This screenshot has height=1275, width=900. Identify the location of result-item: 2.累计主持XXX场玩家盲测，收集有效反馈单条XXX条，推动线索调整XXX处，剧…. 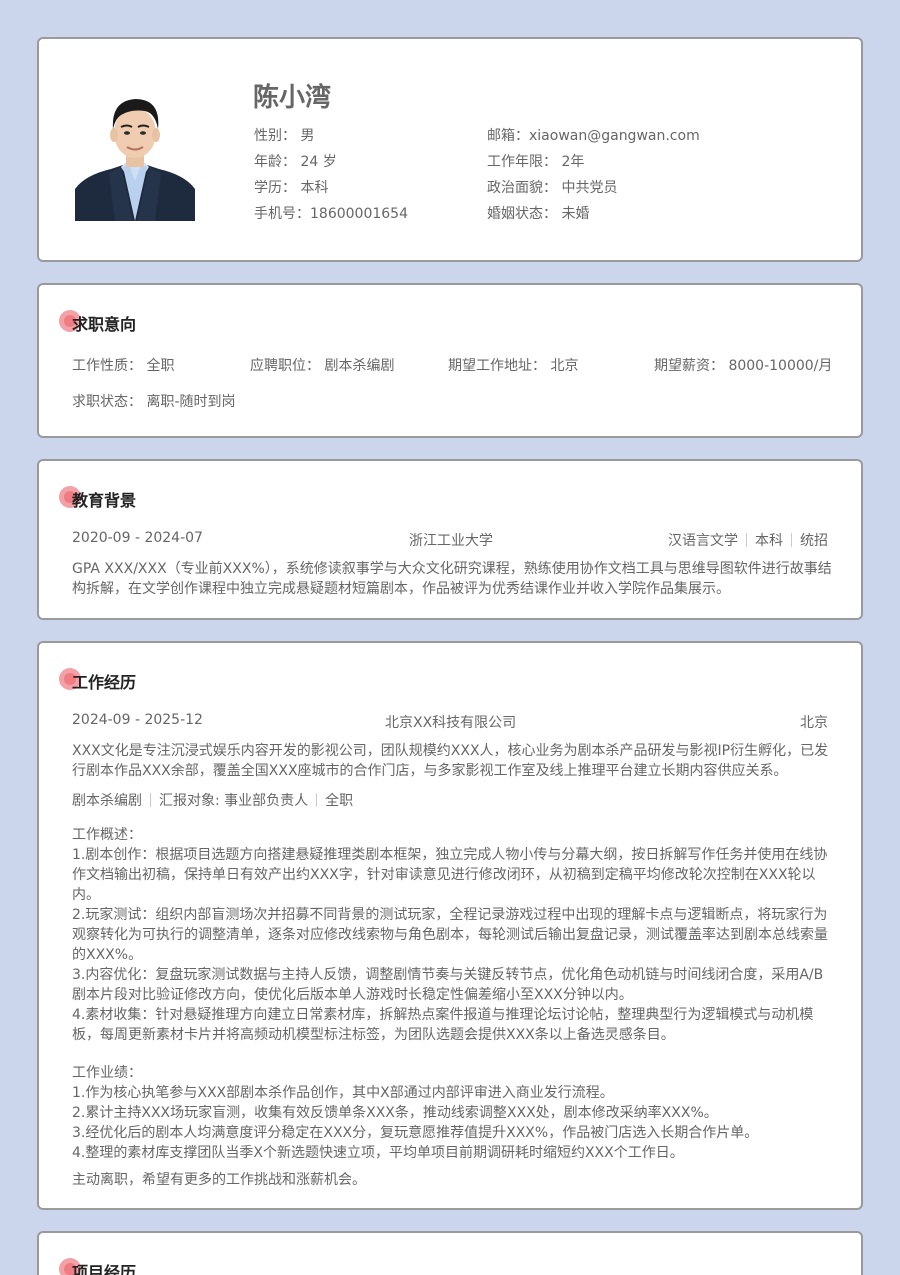
(395, 1113).